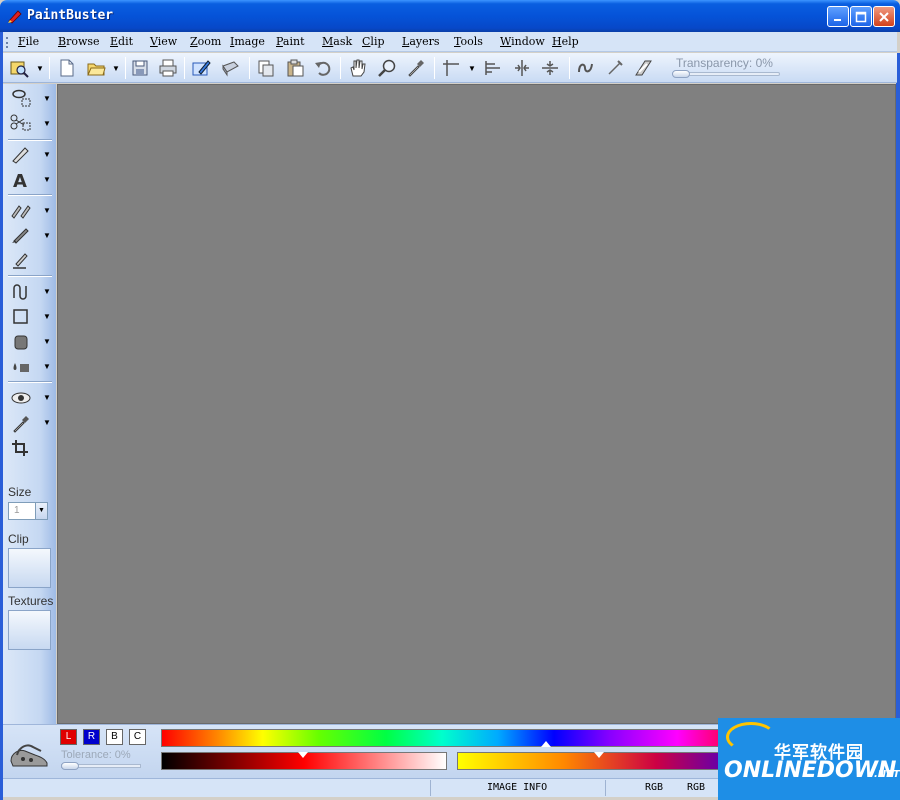 The width and height of the screenshot is (900, 800). I want to click on right-color-button: R, so click(91, 737).